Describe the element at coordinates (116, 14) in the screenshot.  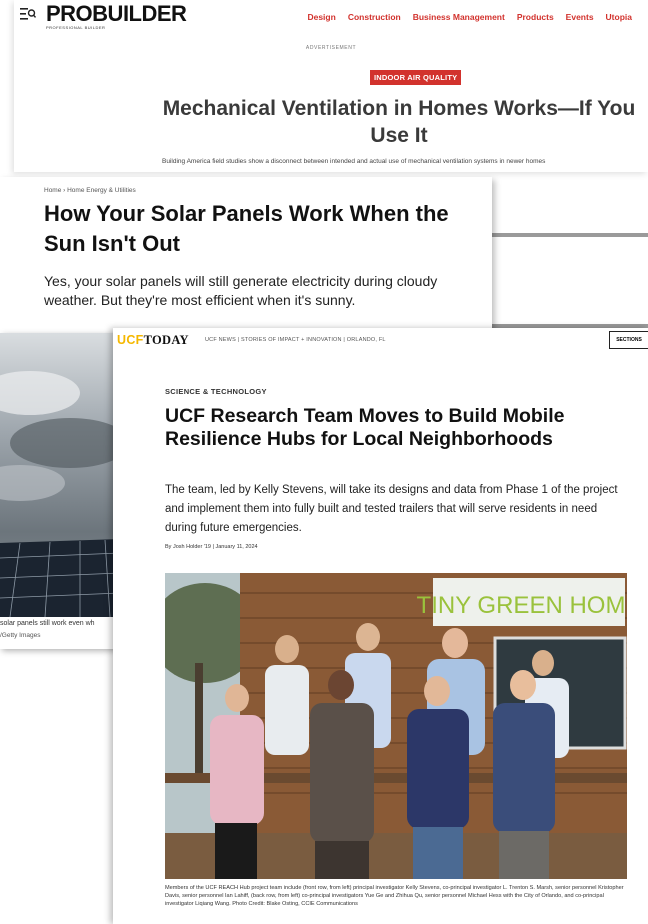
I see `probuilder-logo: PROBUILDER` at that location.